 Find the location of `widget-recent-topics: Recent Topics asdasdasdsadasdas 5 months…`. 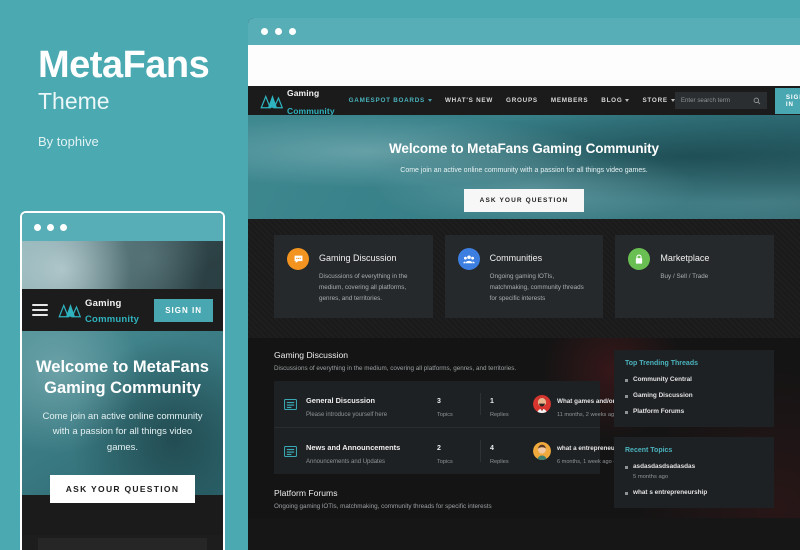

widget-recent-topics: Recent Topics asdasdasdsadasdas 5 months… is located at coordinates (694, 473).